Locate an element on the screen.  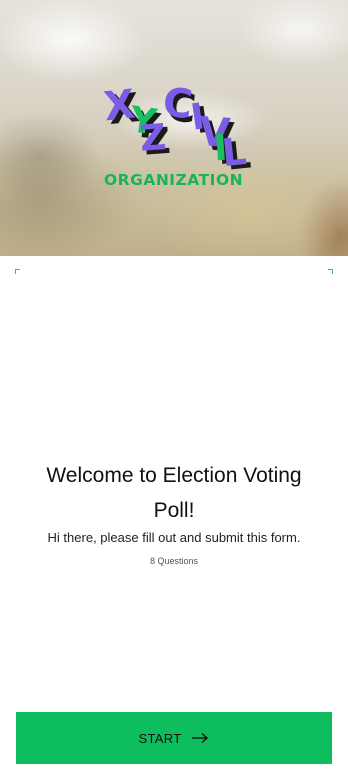
welcome-title: Welcome to Election Voting Poll! is located at coordinates (174, 493).